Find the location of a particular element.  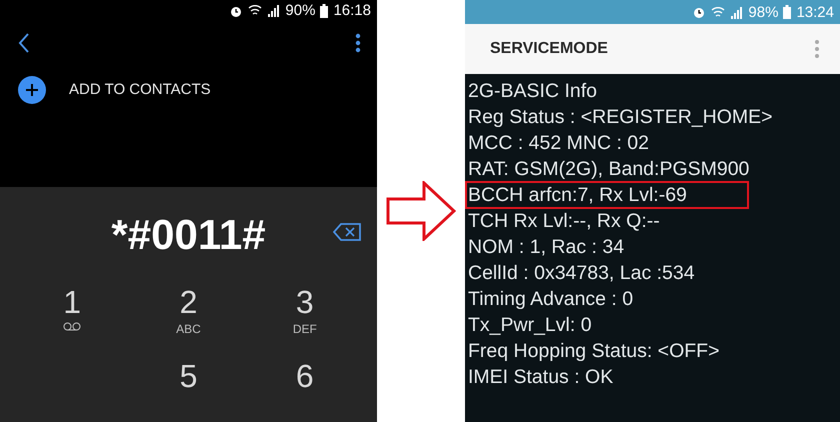

info-line: MCC : 452 MNC : 02 is located at coordinates (558, 143).